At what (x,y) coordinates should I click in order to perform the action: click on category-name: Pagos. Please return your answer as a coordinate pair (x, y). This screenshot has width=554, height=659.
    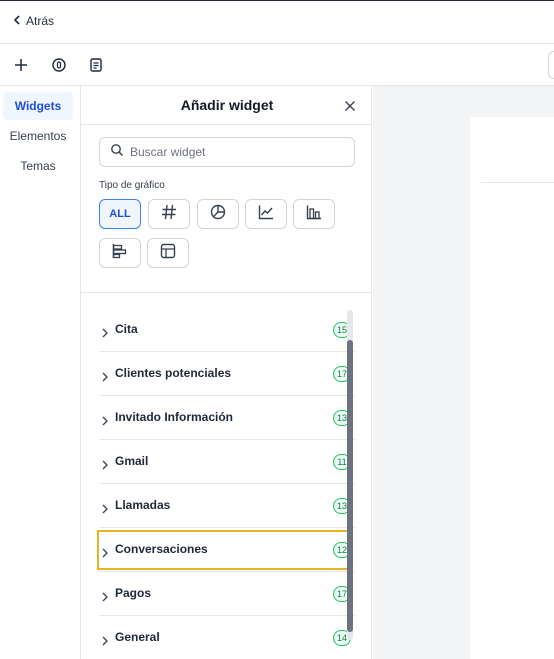
    Looking at the image, I should click on (133, 593).